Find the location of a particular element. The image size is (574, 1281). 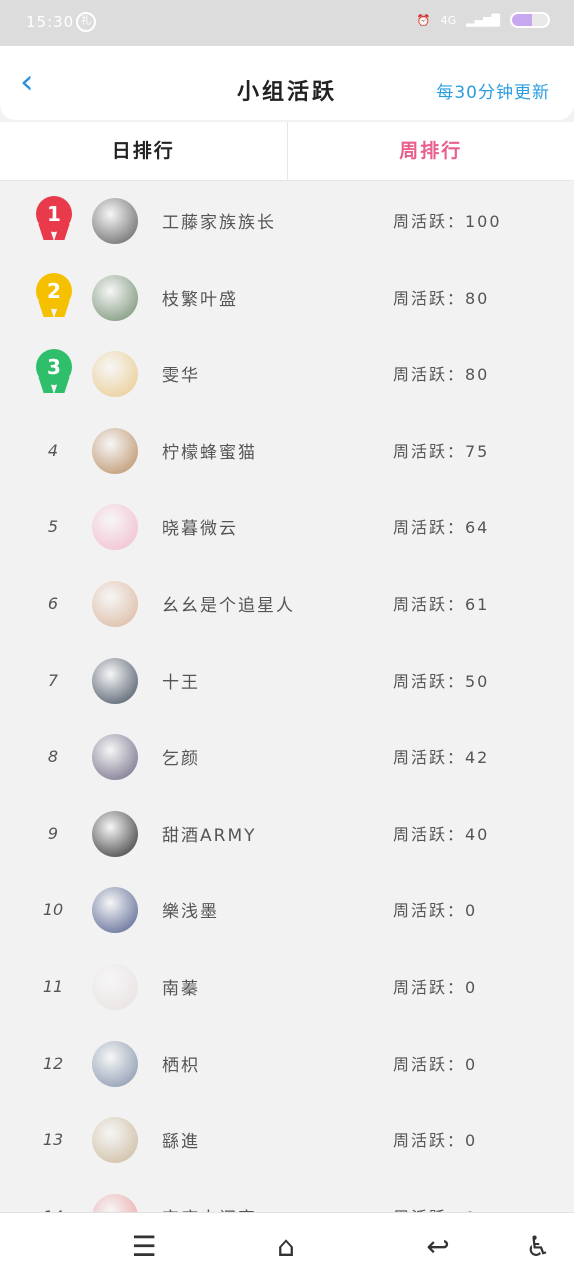

ranking-row: 9 甜酒ARMY 周活跃：40 is located at coordinates (287, 833).